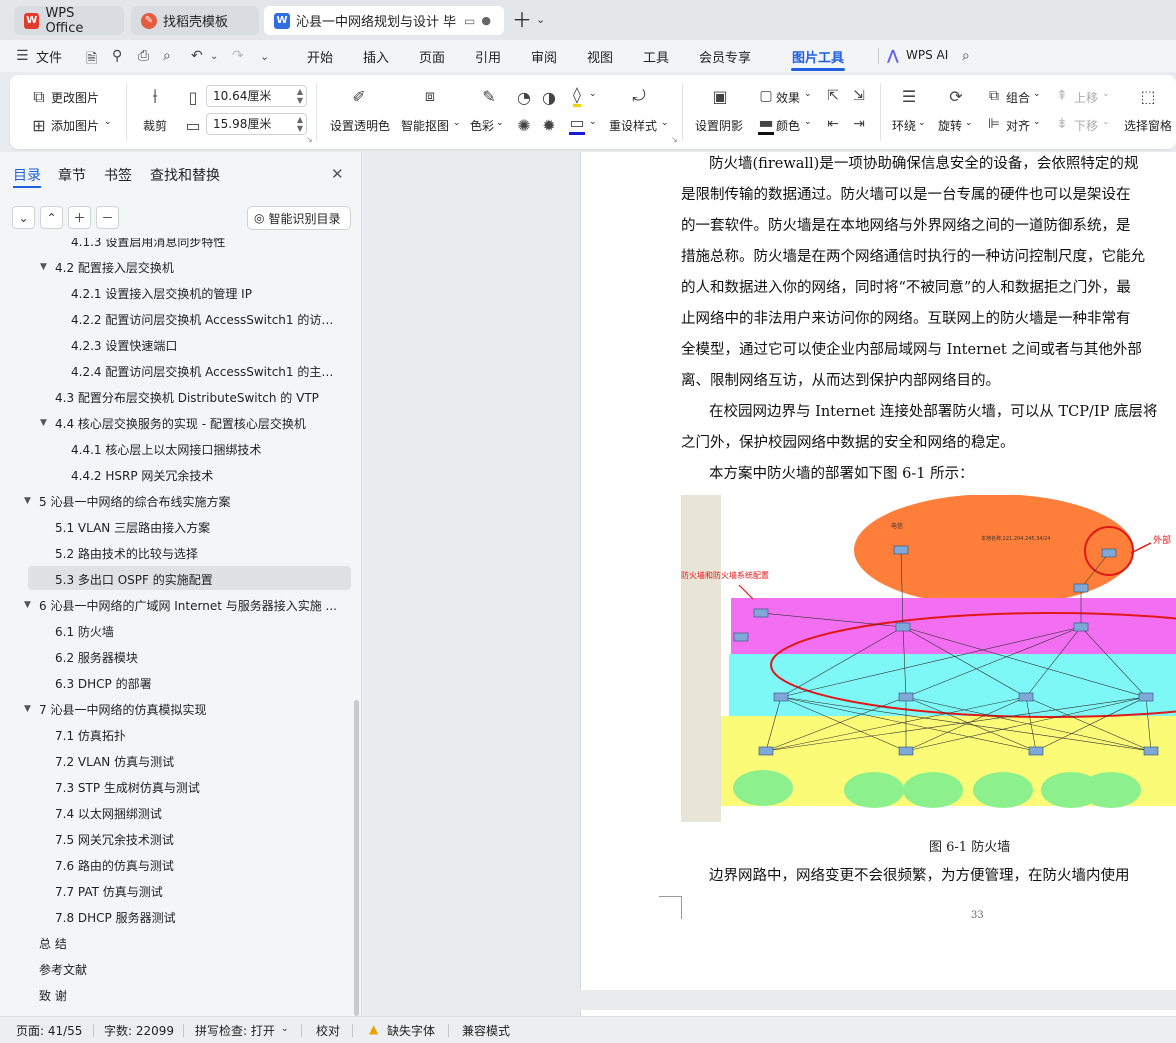  I want to click on toc-item: 致 谢, so click(177, 995).